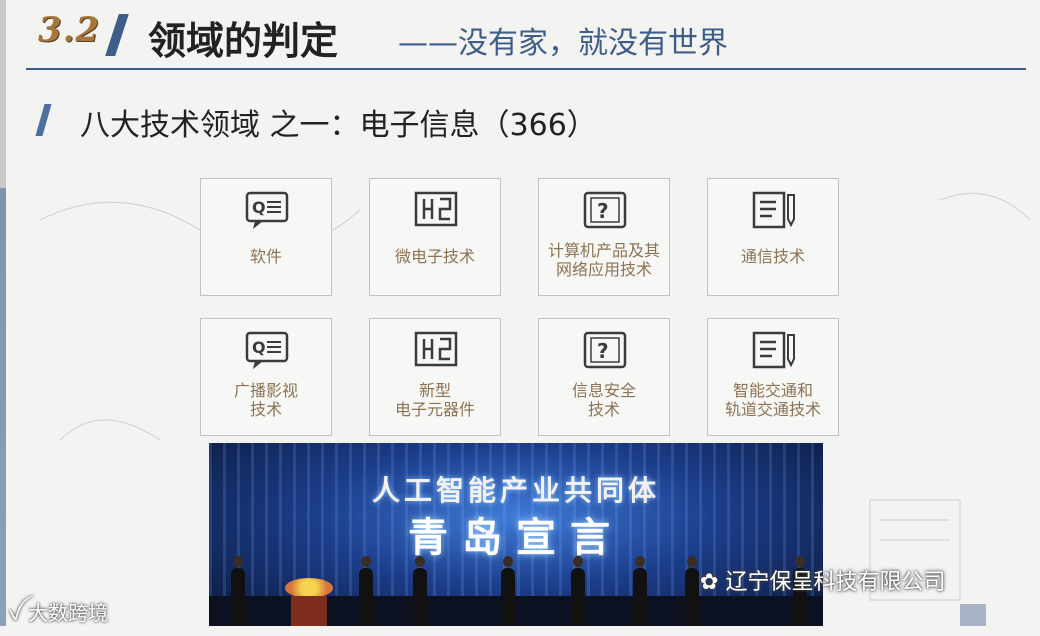 This screenshot has height=636, width=1040. I want to click on tech-field-tile: ? 计算机产品及其 网络应用技术, so click(604, 237).